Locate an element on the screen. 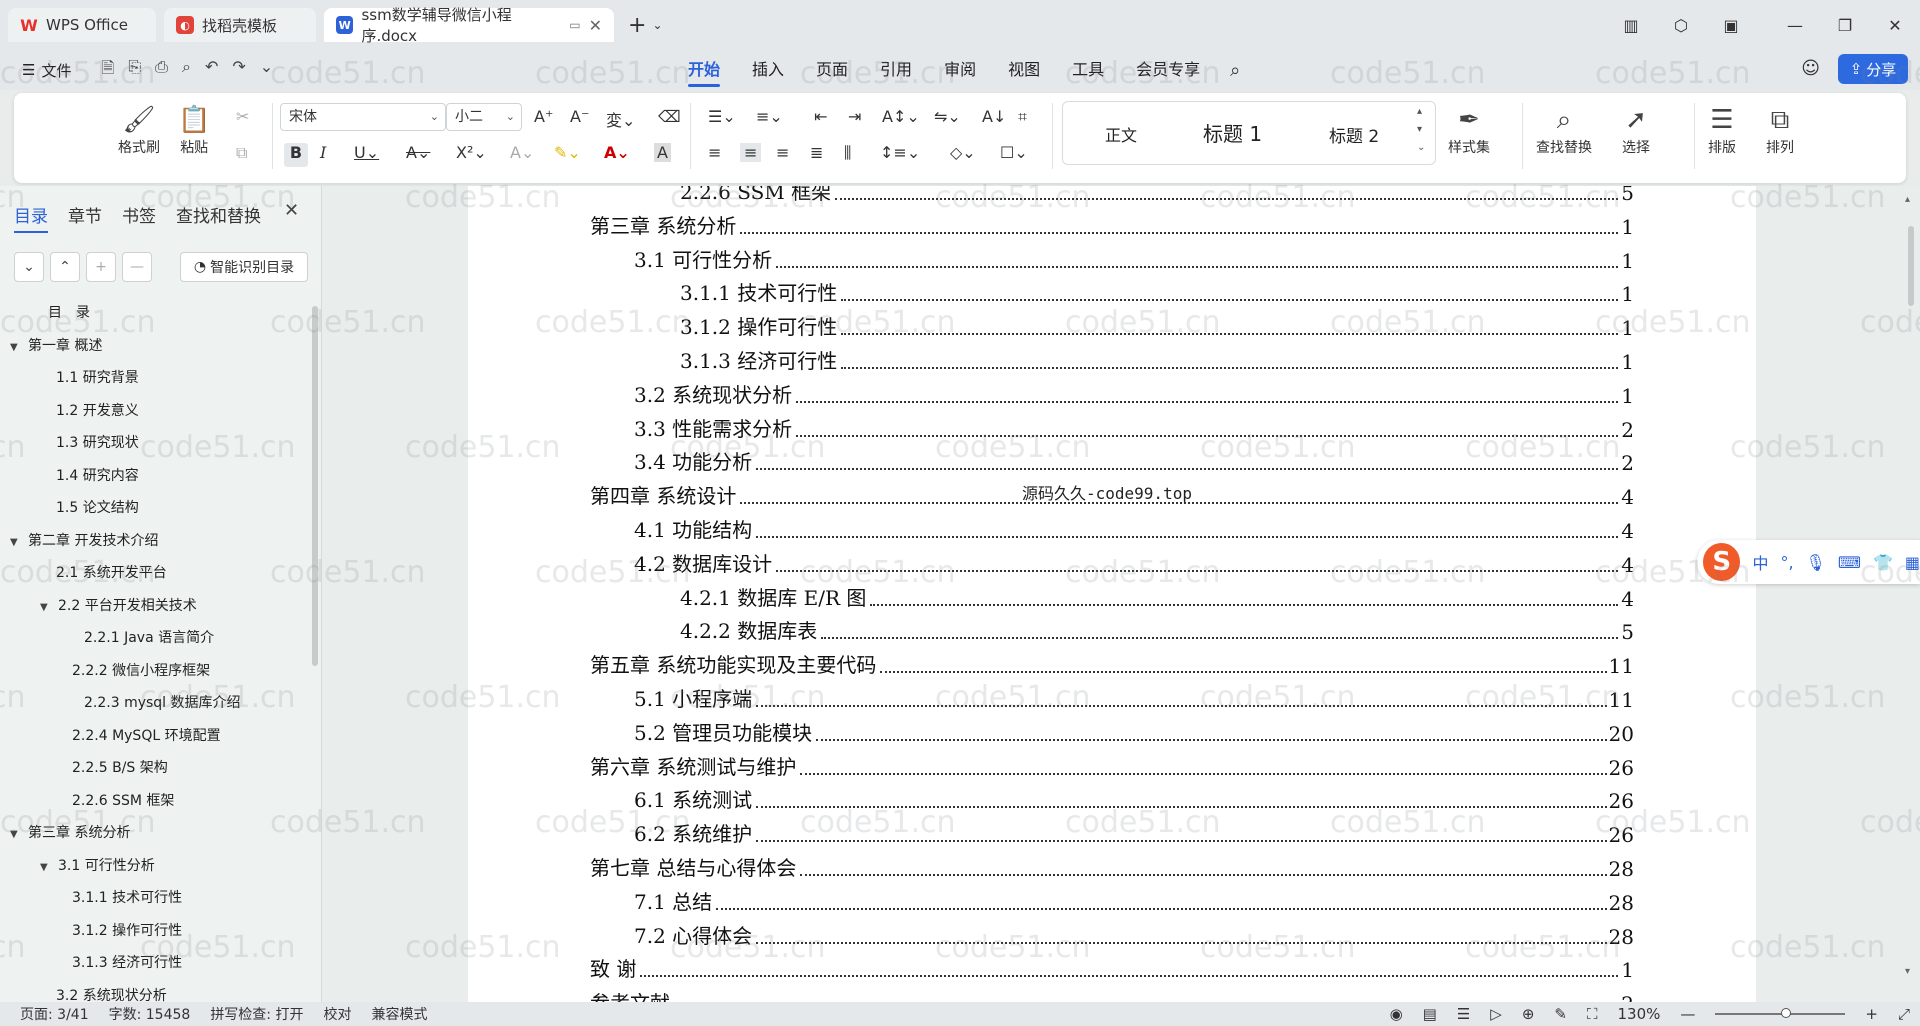 The image size is (1920, 1026). toc-item: ▼ 3.1 可行性分析 is located at coordinates (97, 865).